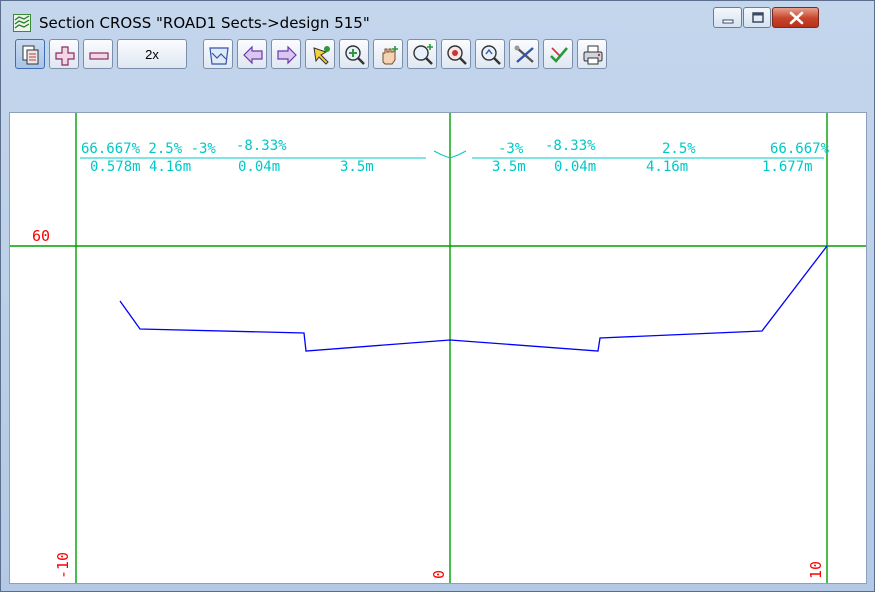 The width and height of the screenshot is (875, 592). I want to click on left-width-text: 0.578m 4.16m, so click(140, 167).